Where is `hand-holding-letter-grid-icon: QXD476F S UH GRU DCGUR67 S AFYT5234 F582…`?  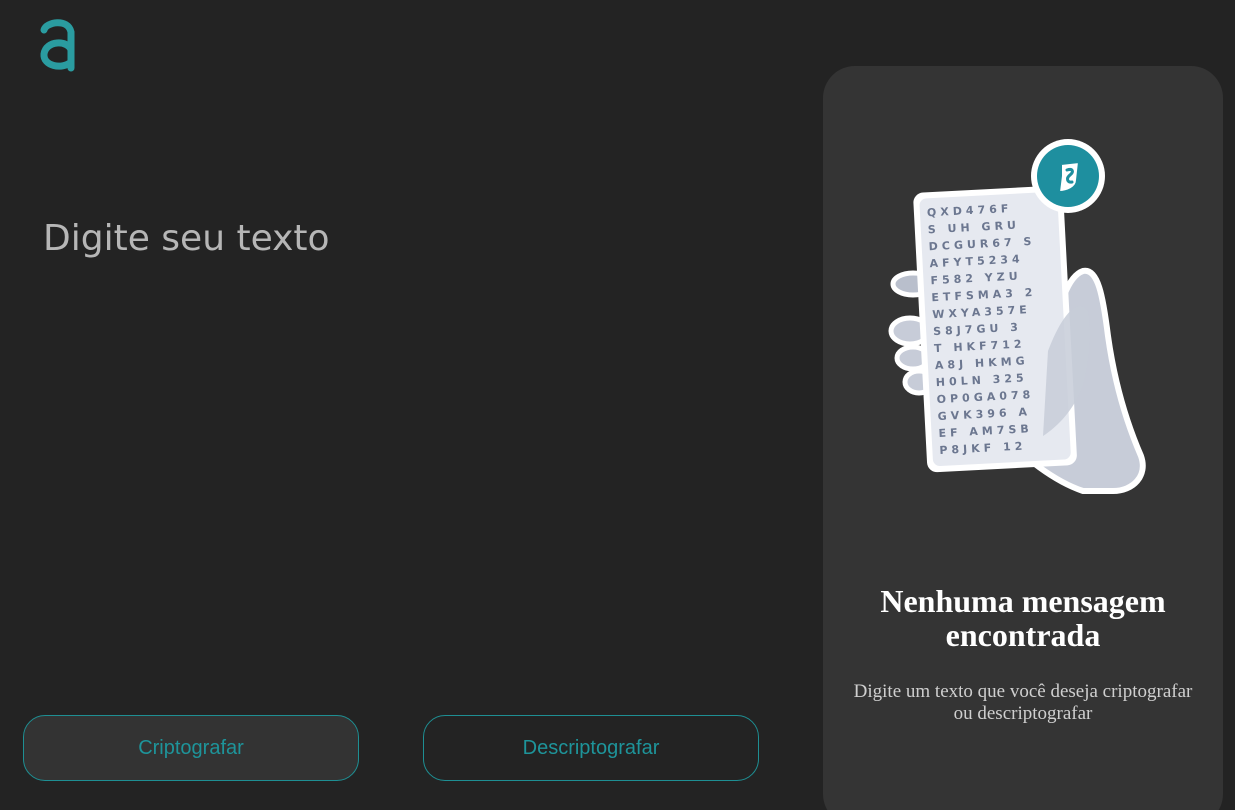 hand-holding-letter-grid-icon: QXD476F S UH GRU DCGUR67 S AFYT5234 F582… is located at coordinates (1018, 333).